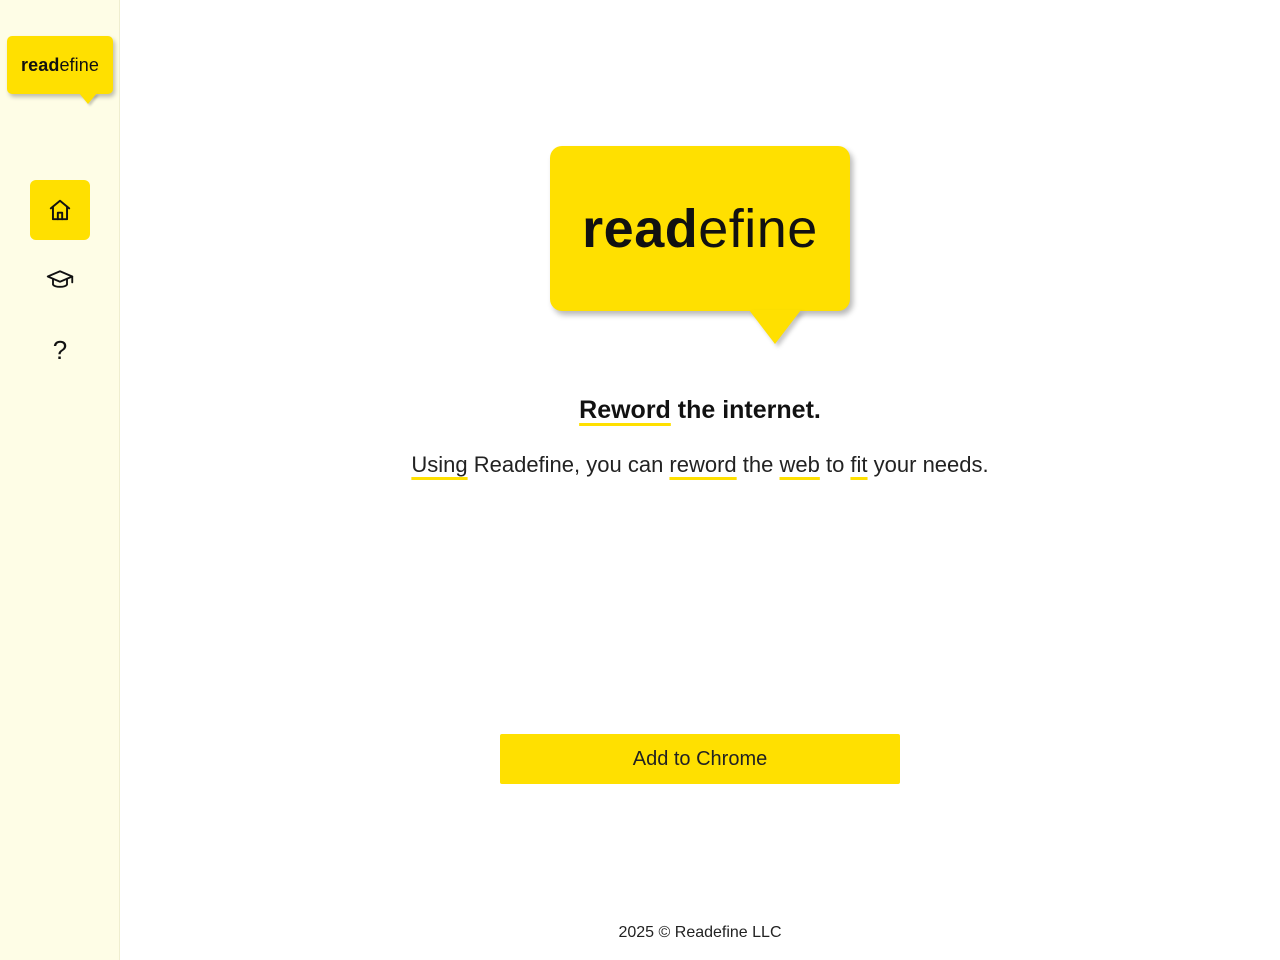 The height and width of the screenshot is (960, 1280). Describe the element at coordinates (625, 410) in the screenshot. I see `headline-highlight-word: Reword` at that location.